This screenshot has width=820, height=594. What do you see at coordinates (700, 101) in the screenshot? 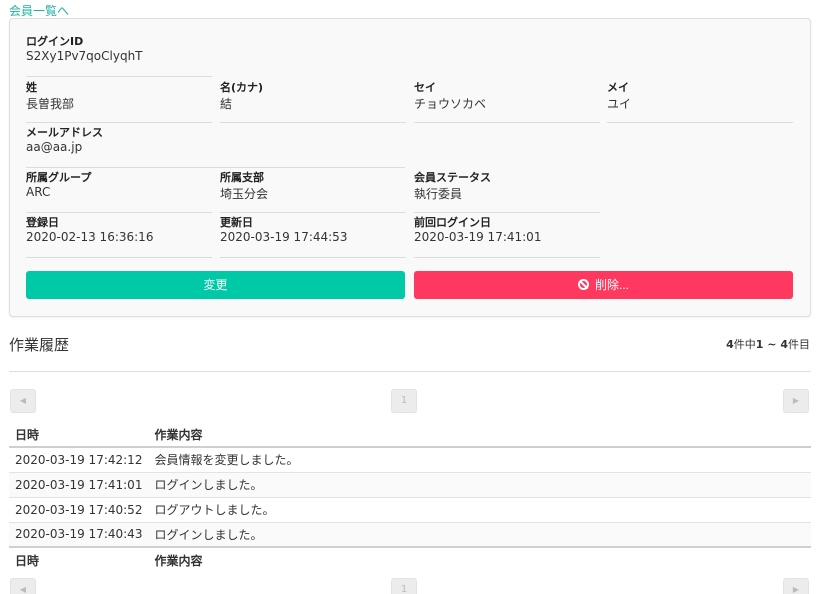
I see `field-mei-kana: メイ ユイ` at bounding box center [700, 101].